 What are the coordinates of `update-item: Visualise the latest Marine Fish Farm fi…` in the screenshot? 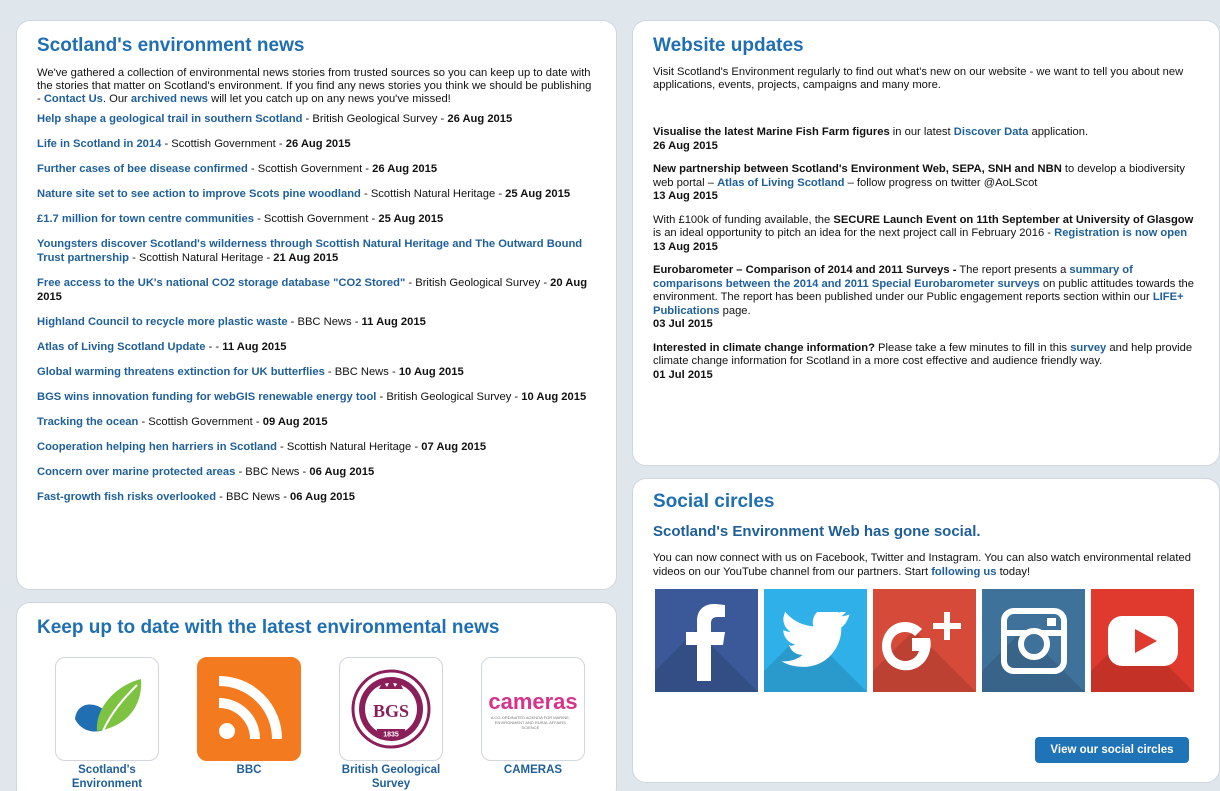 It's located at (926, 139).